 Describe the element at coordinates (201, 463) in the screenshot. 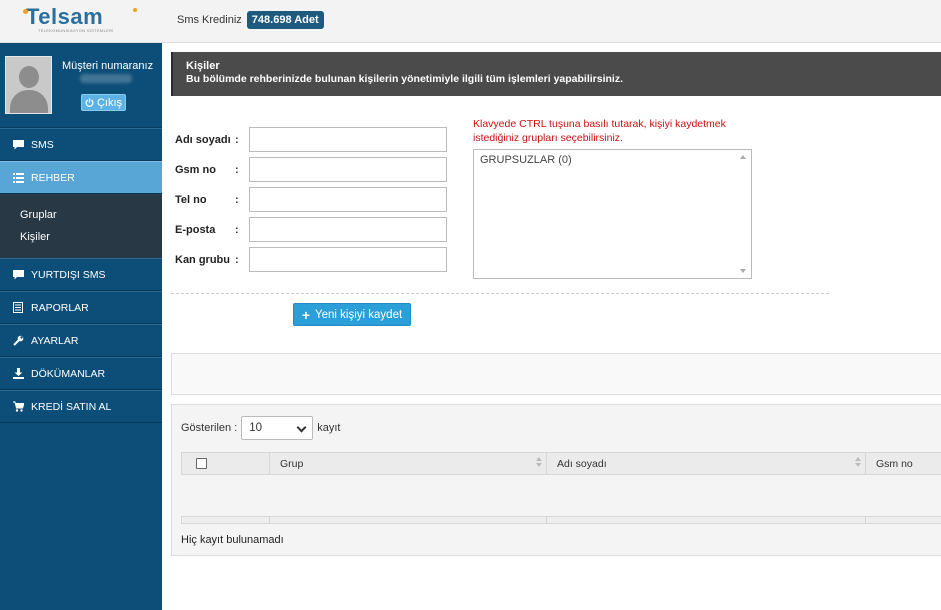

I see `select-all-checkbox` at that location.